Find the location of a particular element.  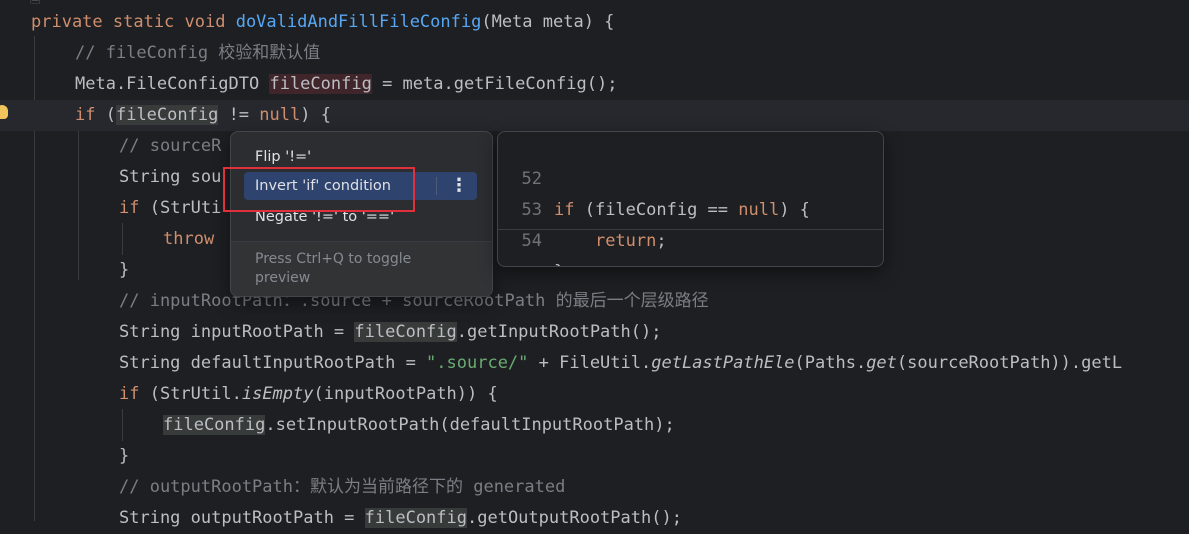

preview-line: 54 } is located at coordinates (690, 230).